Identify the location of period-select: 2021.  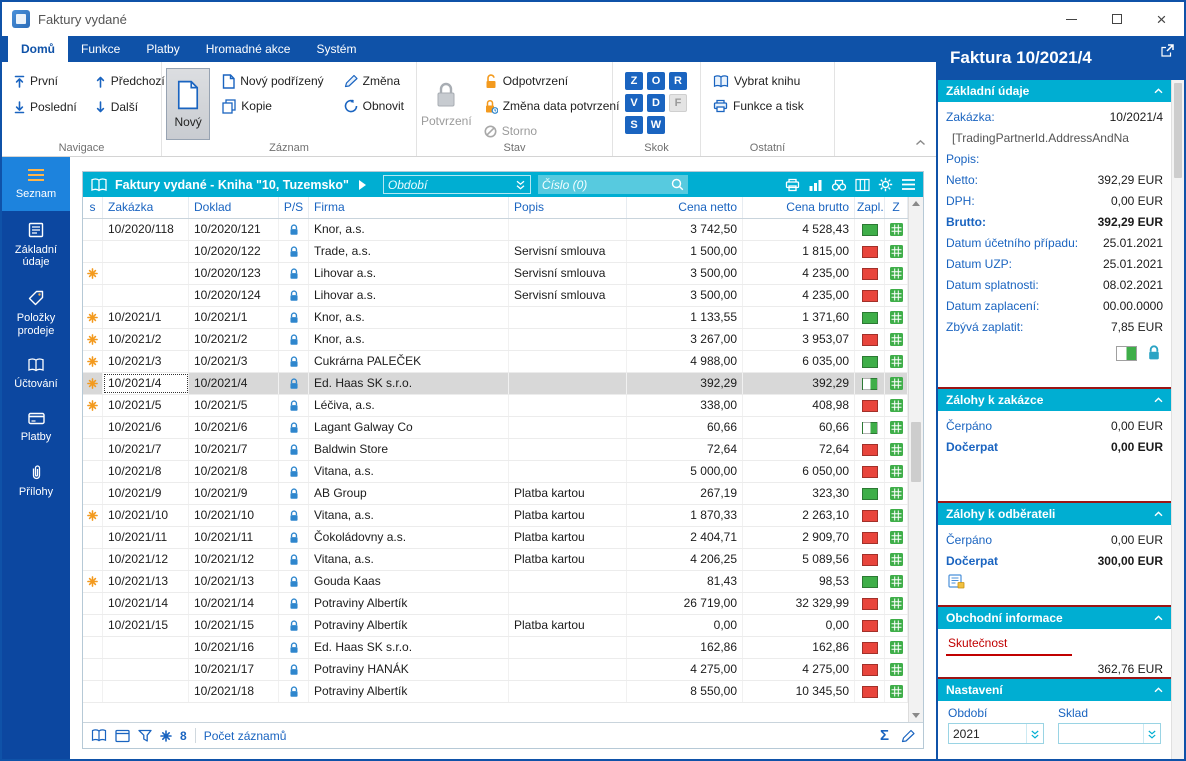
(996, 733).